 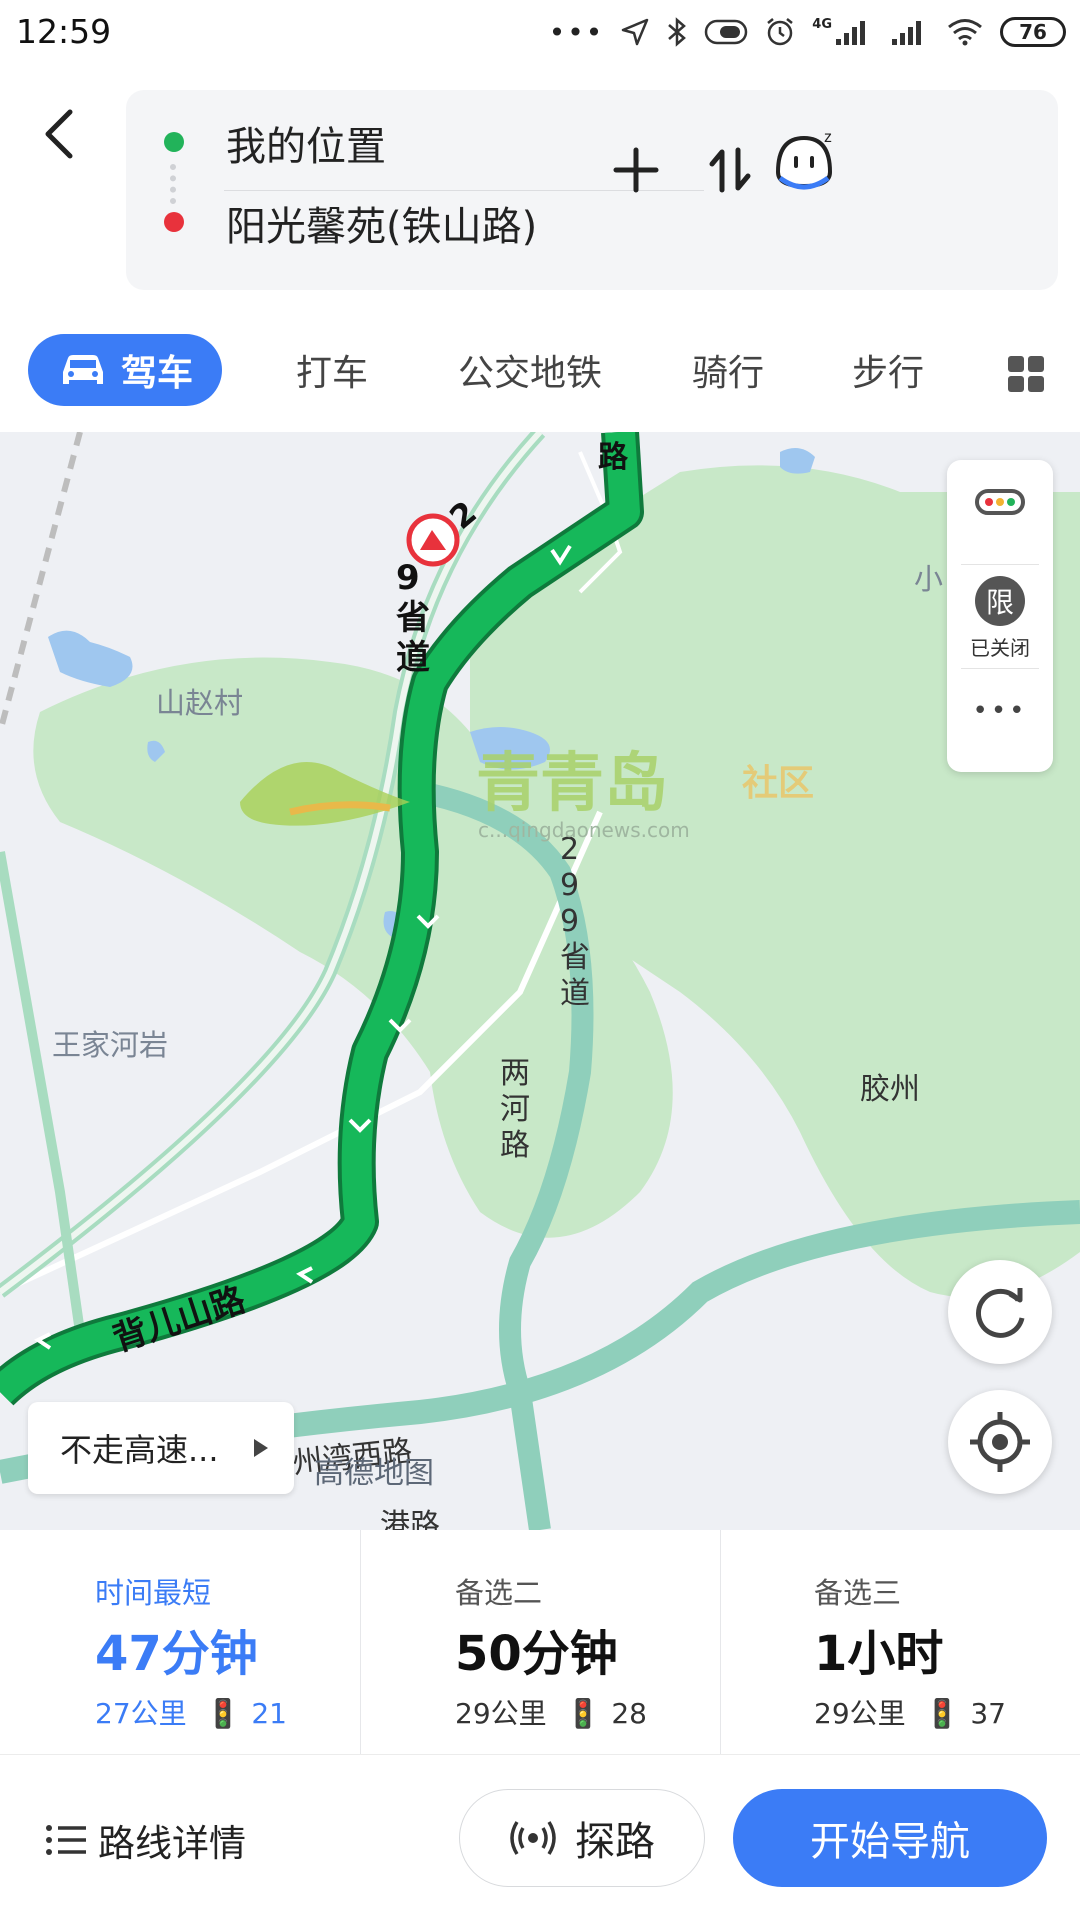 I want to click on battery-icon: 76, so click(x=1033, y=32).